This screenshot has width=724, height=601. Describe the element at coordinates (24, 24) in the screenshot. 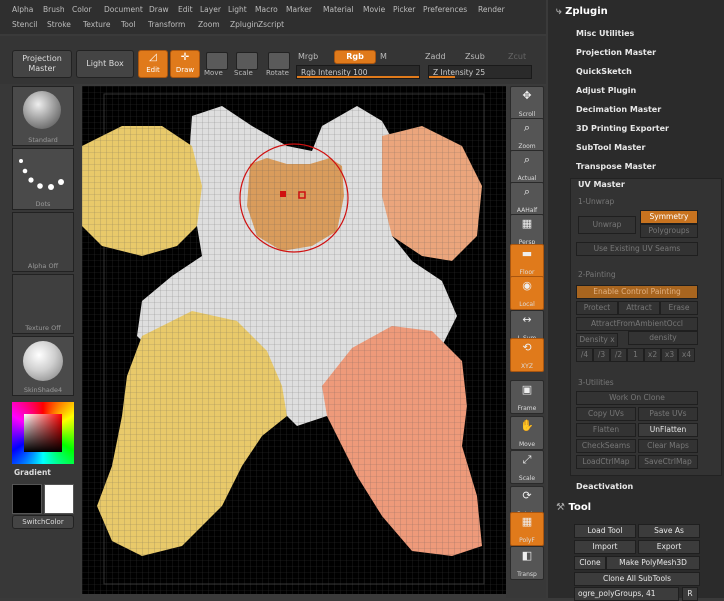

I see `menu-item-stencil: Stencil` at that location.